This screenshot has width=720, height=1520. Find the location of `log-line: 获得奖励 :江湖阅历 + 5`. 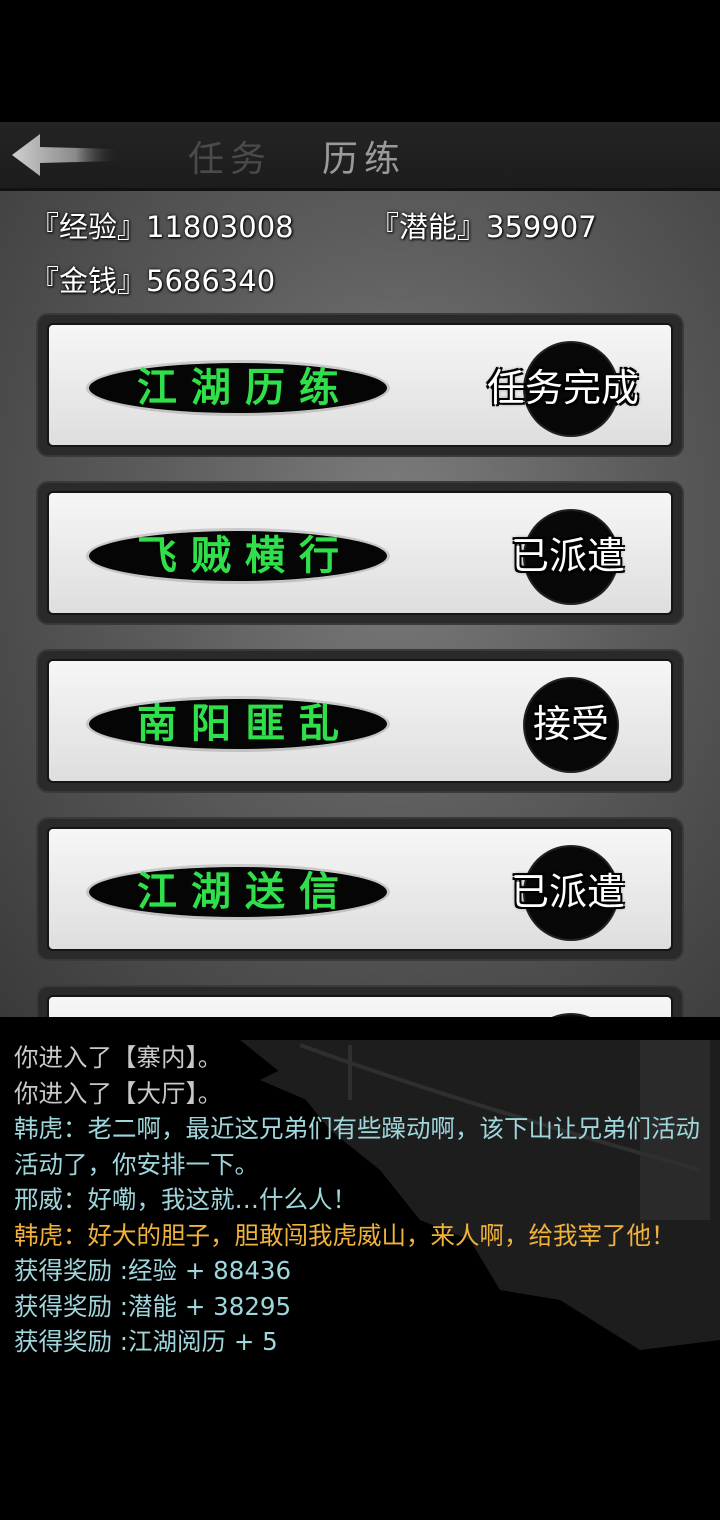

log-line: 获得奖励 :江湖阅历 + 5 is located at coordinates (146, 1341).